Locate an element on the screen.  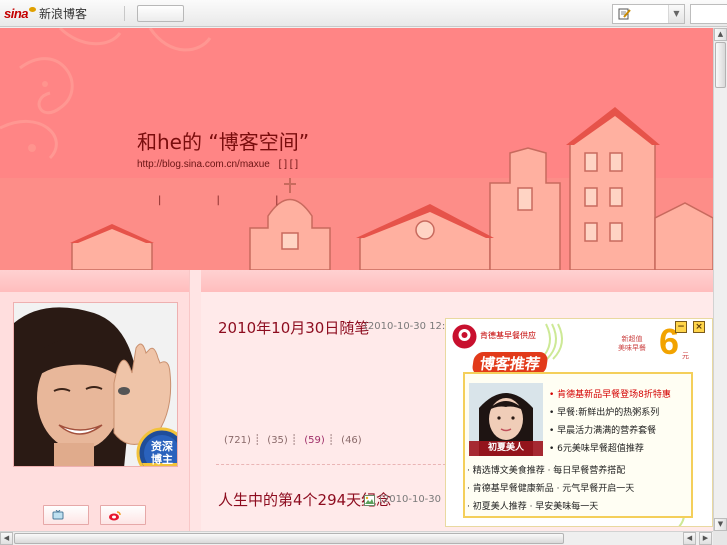
scroll-down-icon: ▼ is located at coordinates (720, 524).